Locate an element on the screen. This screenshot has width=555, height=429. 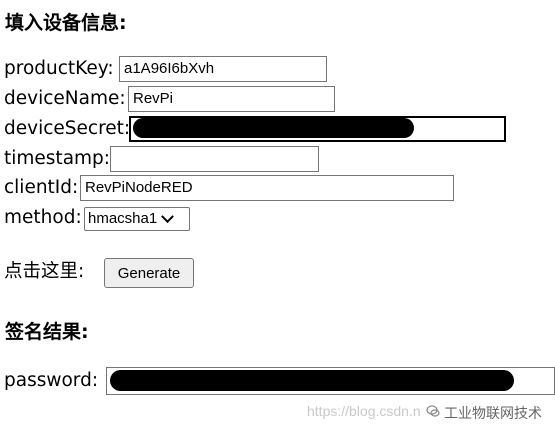
chevron-down-icon is located at coordinates (168, 216).